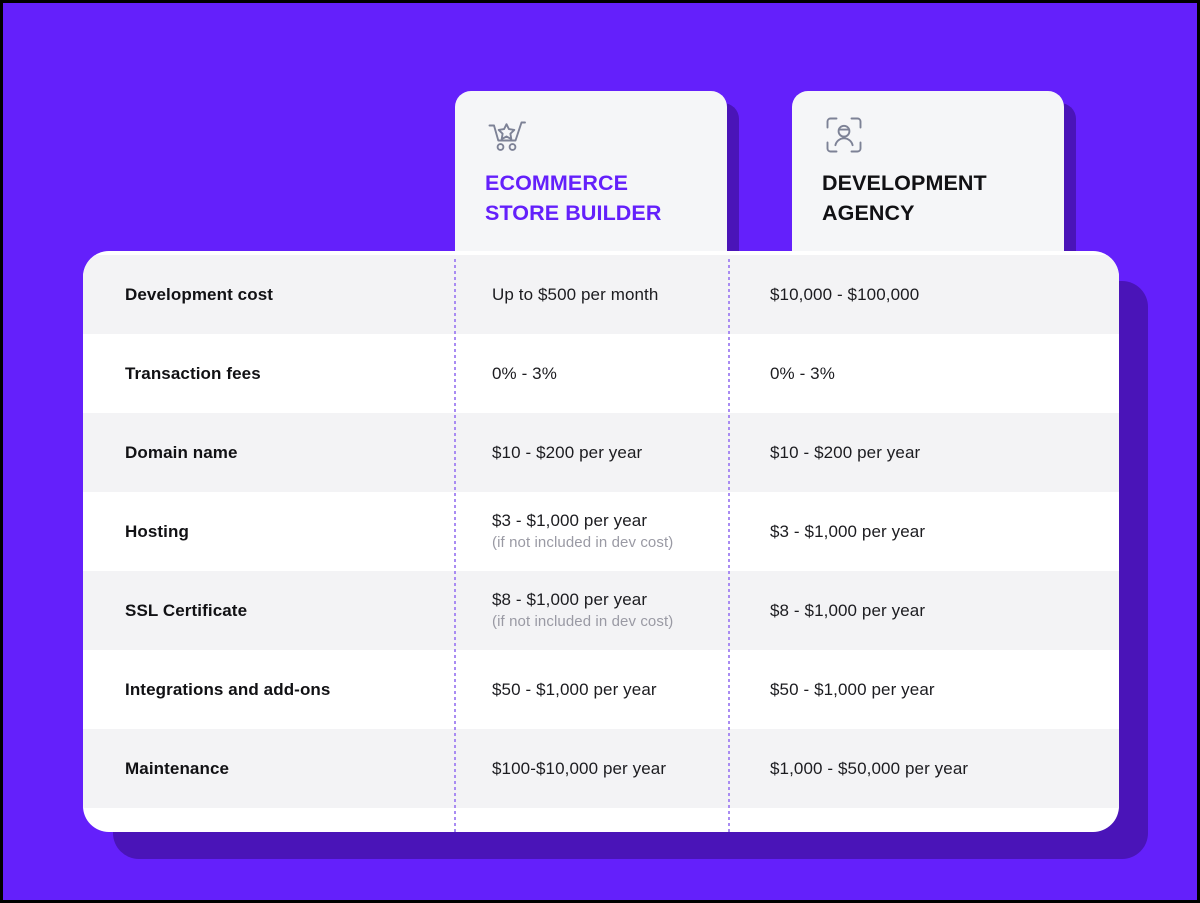 This screenshot has height=903, width=1200. I want to click on value-main: $100-$10,000 per year, so click(579, 768).